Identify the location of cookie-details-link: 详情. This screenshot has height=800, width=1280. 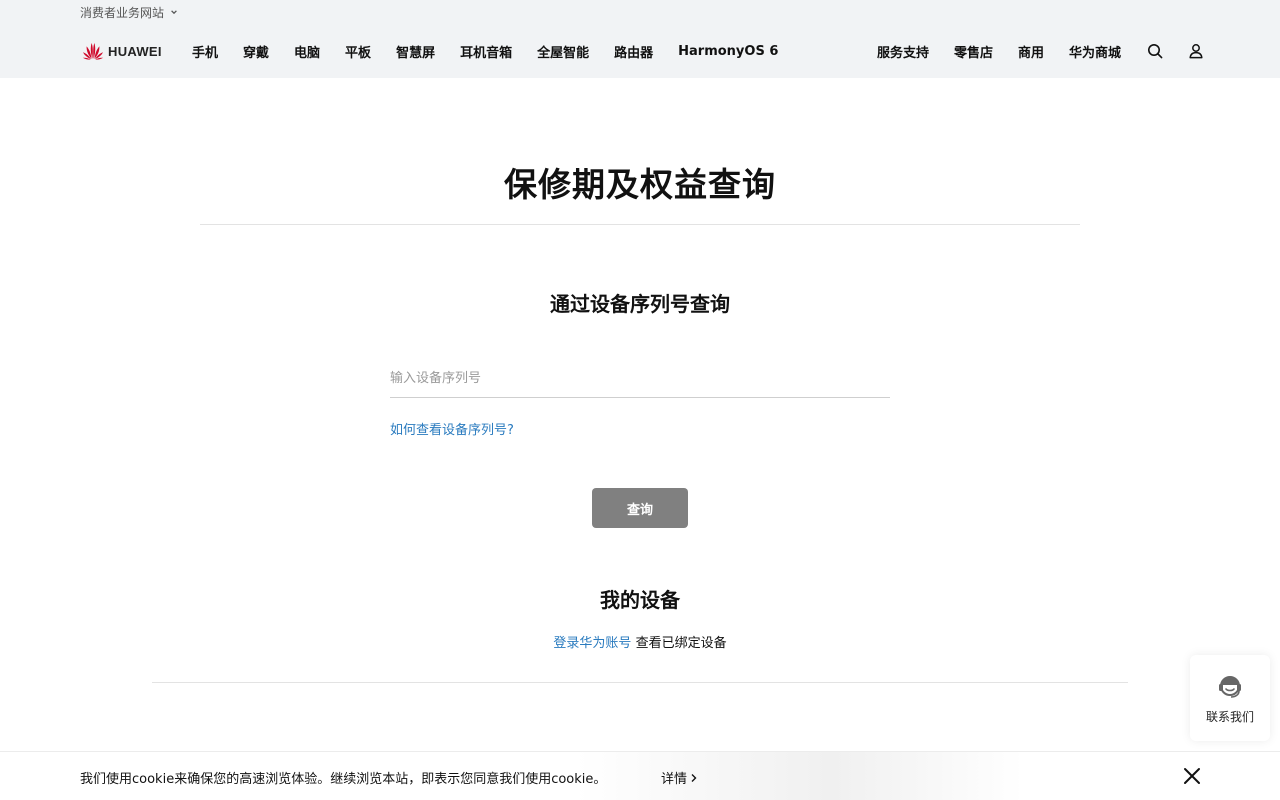
(679, 777).